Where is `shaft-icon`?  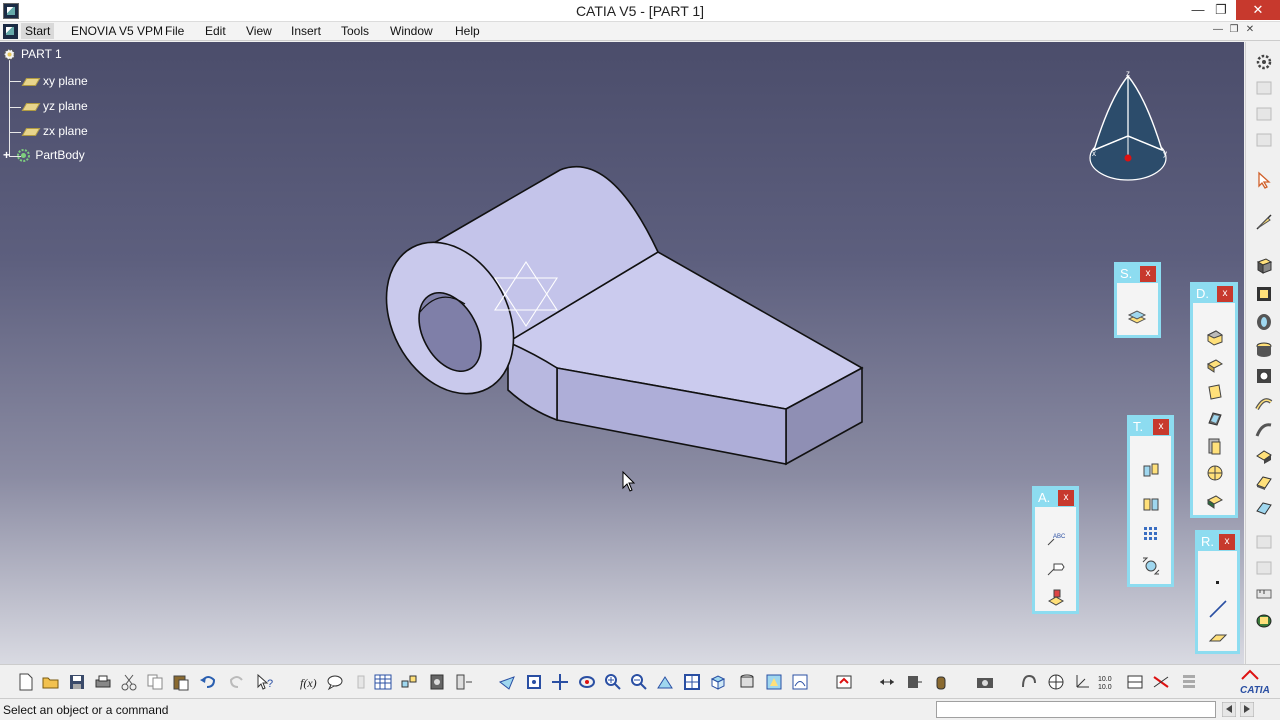
shaft-icon is located at coordinates (1264, 322).